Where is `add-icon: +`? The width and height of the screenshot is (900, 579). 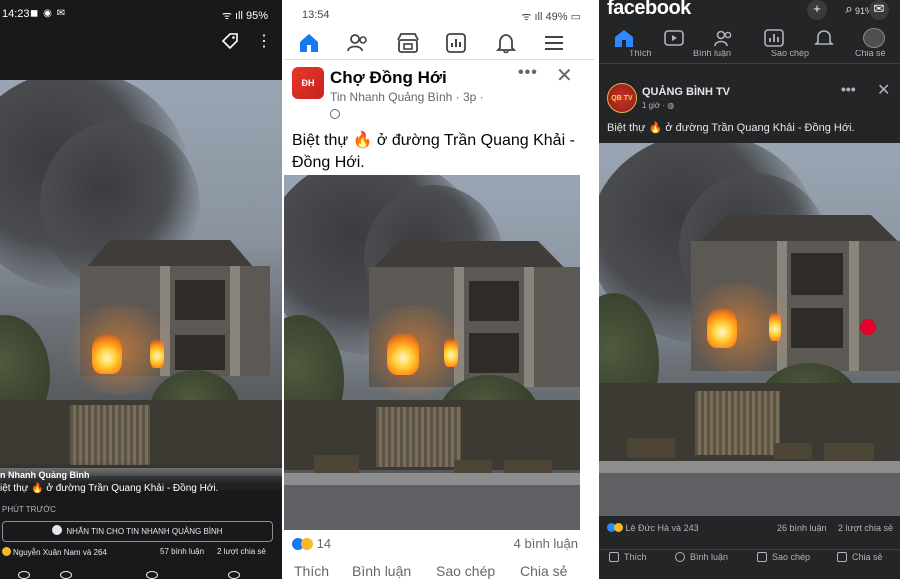
add-icon: + is located at coordinates (817, 10).